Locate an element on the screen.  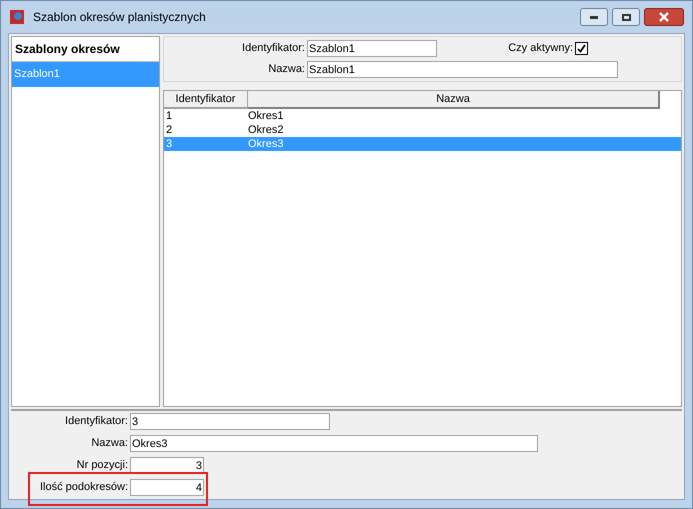
table-row: 1 Okres1 is located at coordinates (422, 116).